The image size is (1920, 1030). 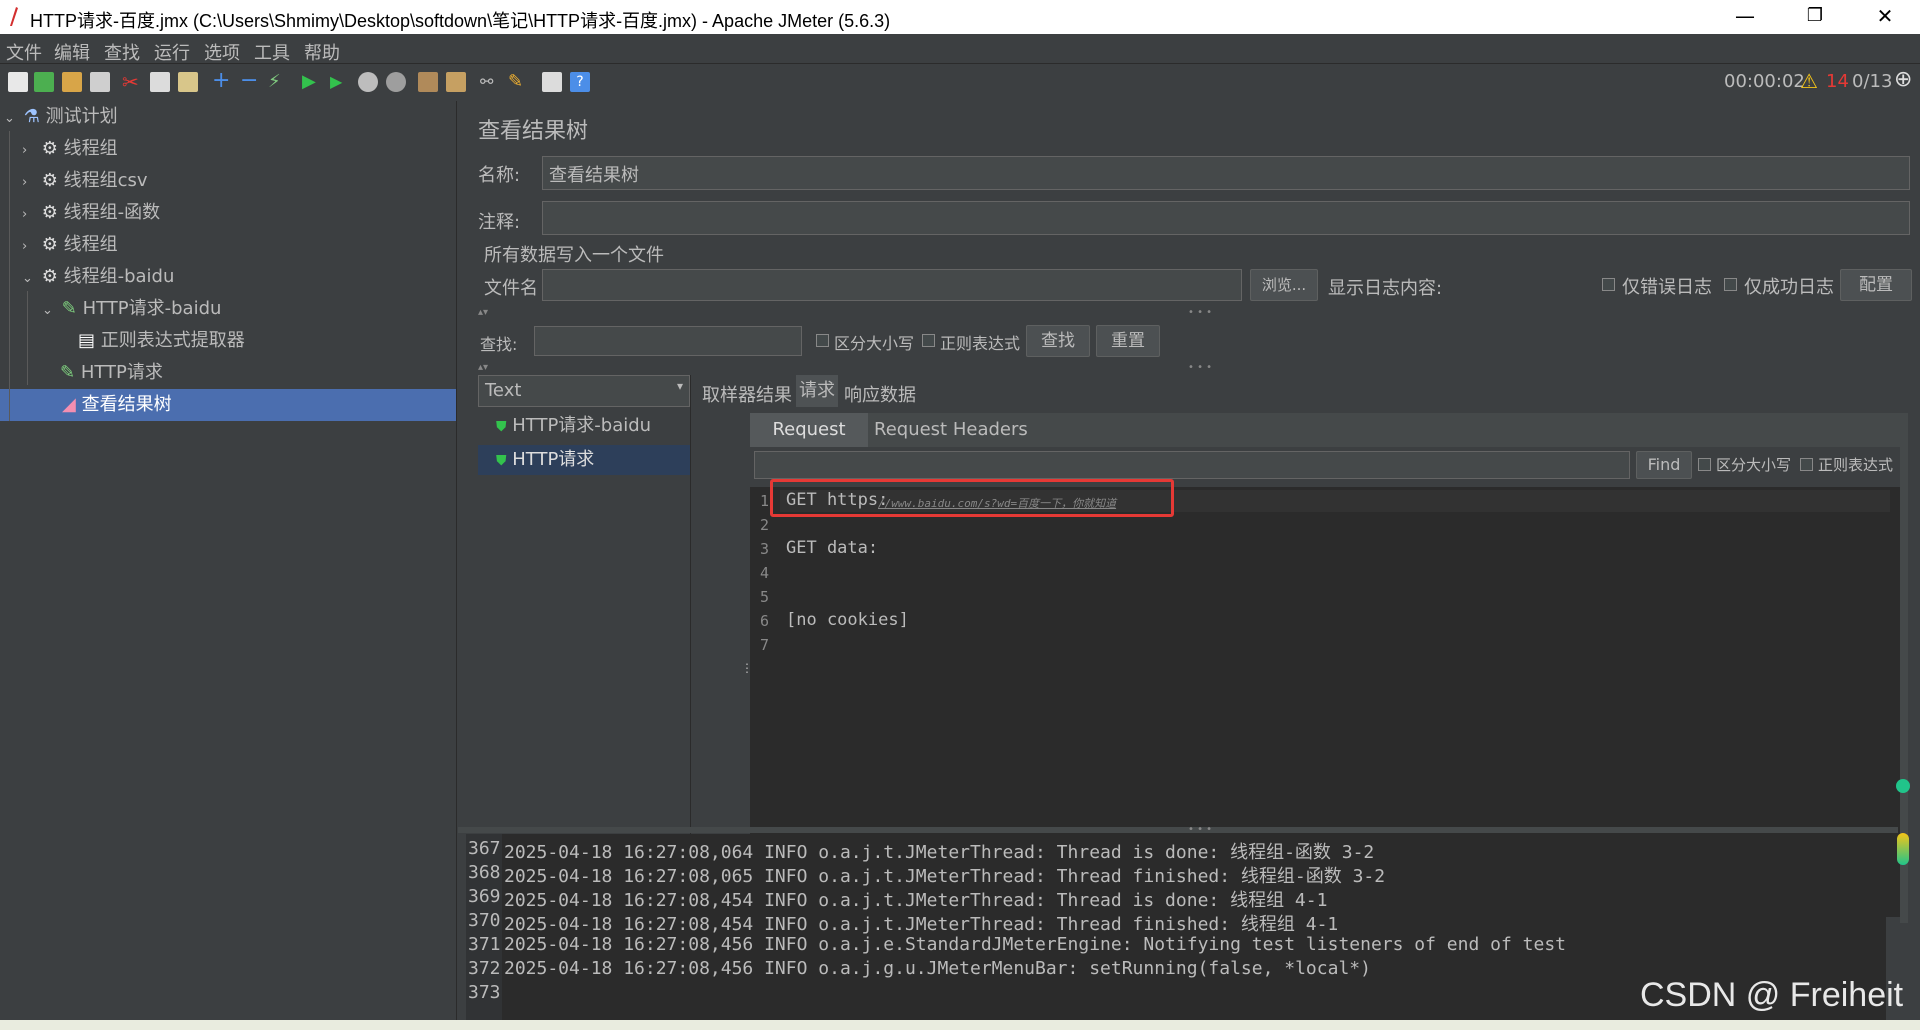 I want to click on code-line: [no cookies], so click(x=847, y=620).